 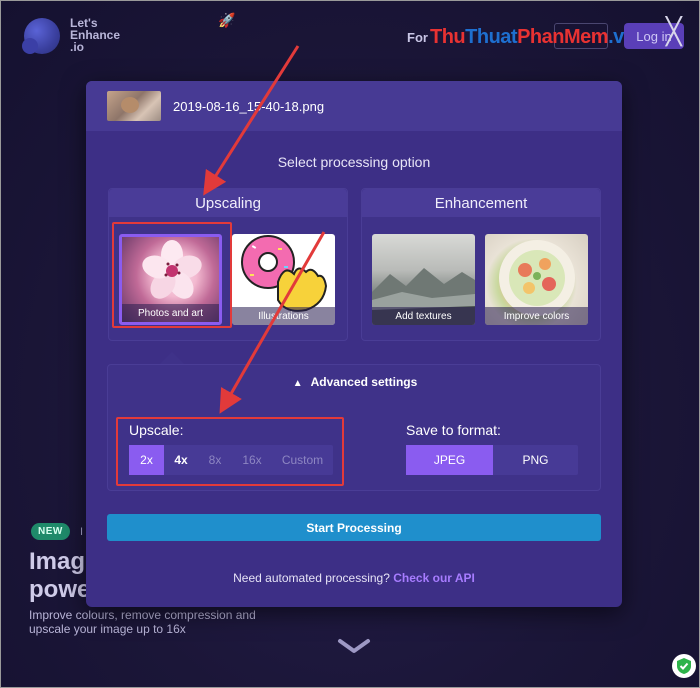 I want to click on option-label: Improve colors, so click(x=536, y=316).